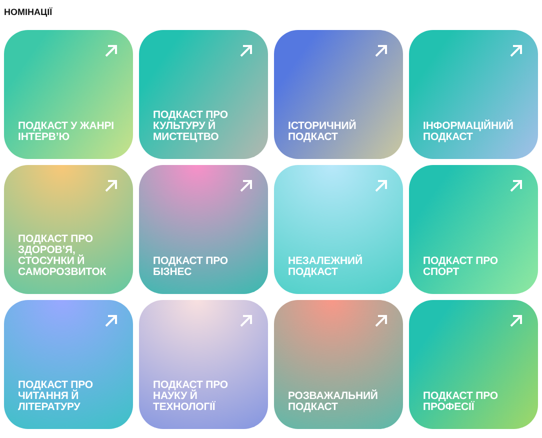  I want to click on card-title: ІСТОРИЧНИЙ ПОДКАСТ, so click(323, 132).